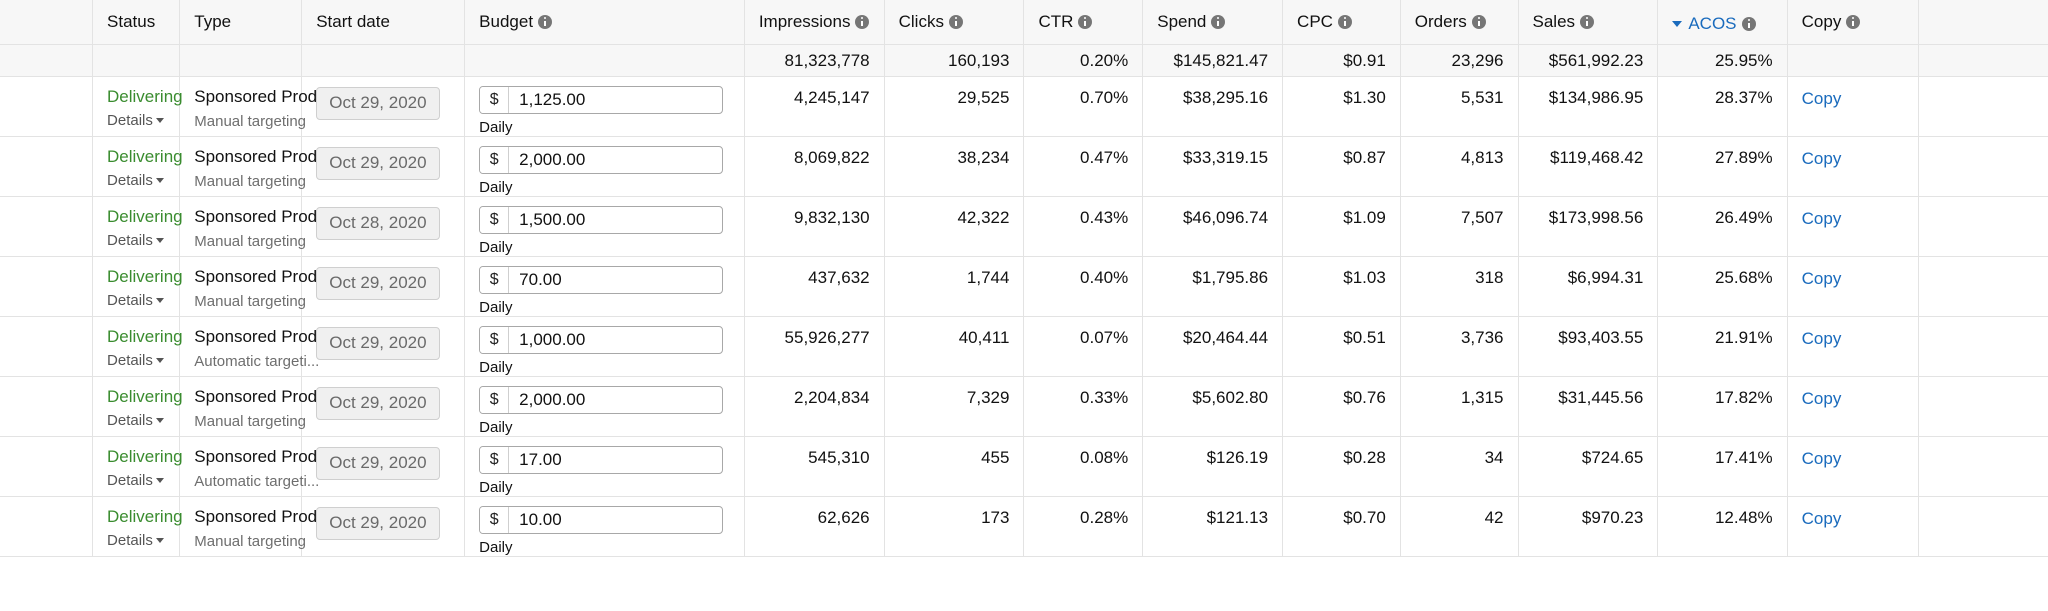 The height and width of the screenshot is (611, 2048). Describe the element at coordinates (496, 487) in the screenshot. I see `budget-period-label: Daily` at that location.